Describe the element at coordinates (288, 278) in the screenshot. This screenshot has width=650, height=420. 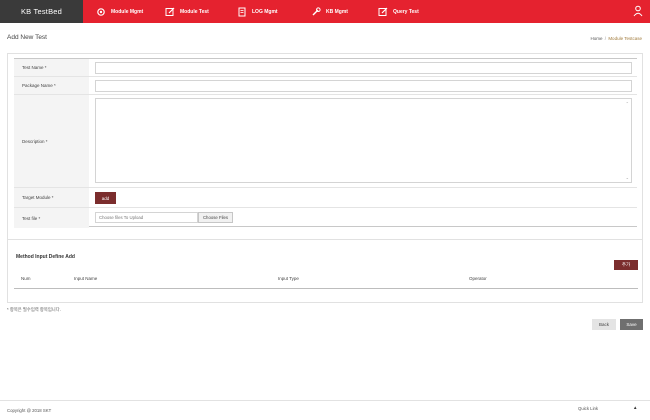
I see `column-header-input-type: Input Type` at that location.